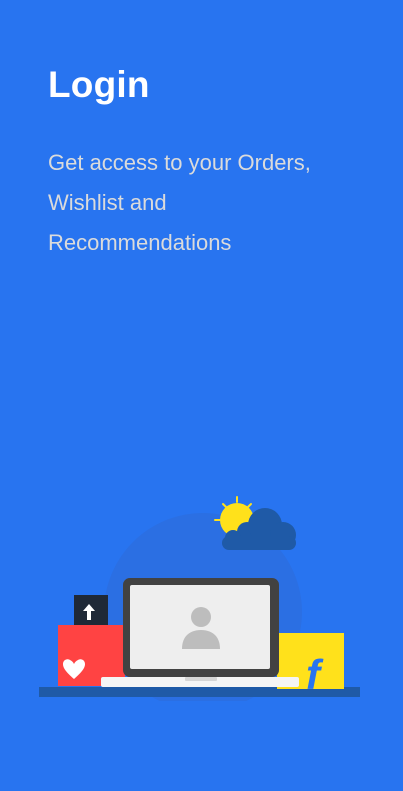  What do you see at coordinates (91, 610) in the screenshot?
I see `upload-box` at bounding box center [91, 610].